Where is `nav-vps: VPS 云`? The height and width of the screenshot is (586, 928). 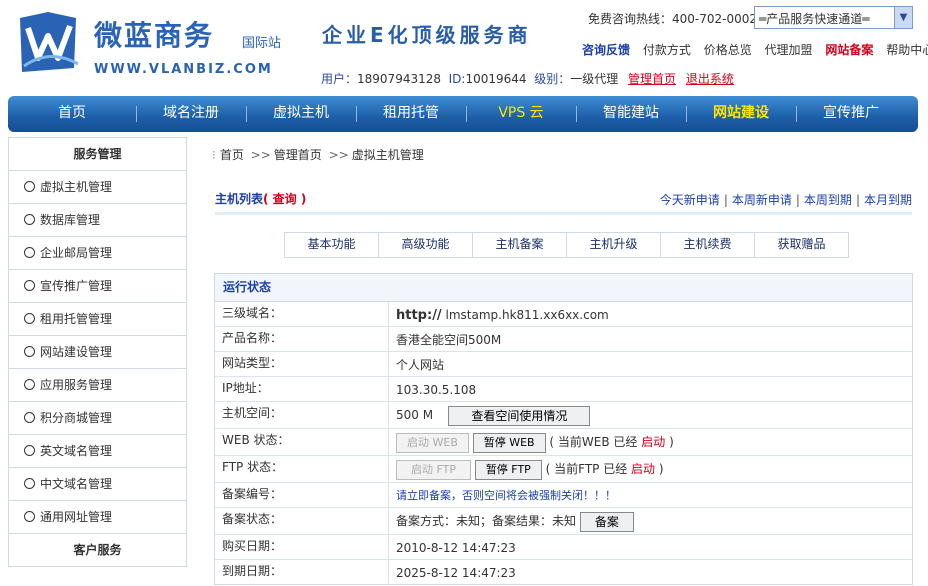 nav-vps: VPS 云 is located at coordinates (521, 114).